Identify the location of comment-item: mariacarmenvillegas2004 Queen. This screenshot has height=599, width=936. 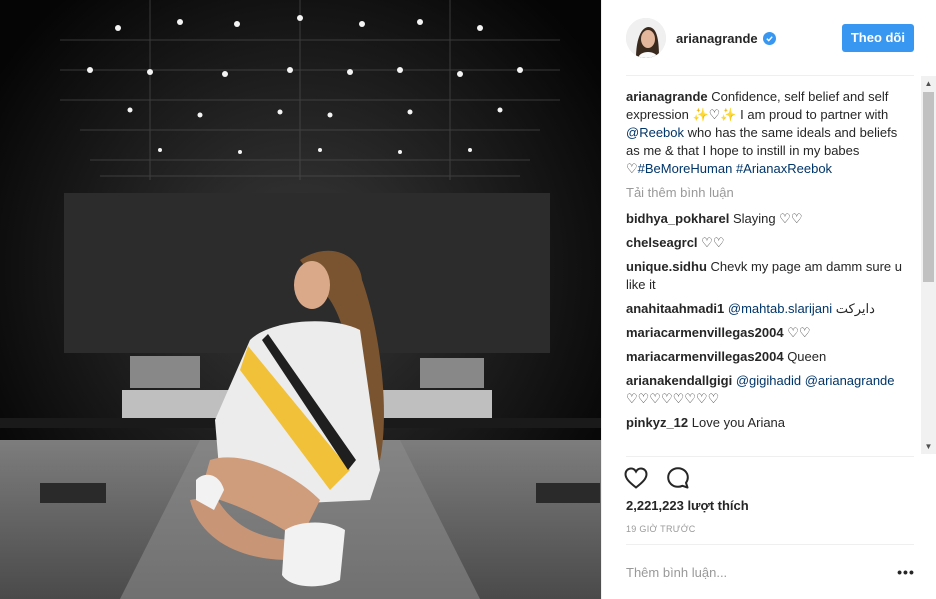
(774, 357).